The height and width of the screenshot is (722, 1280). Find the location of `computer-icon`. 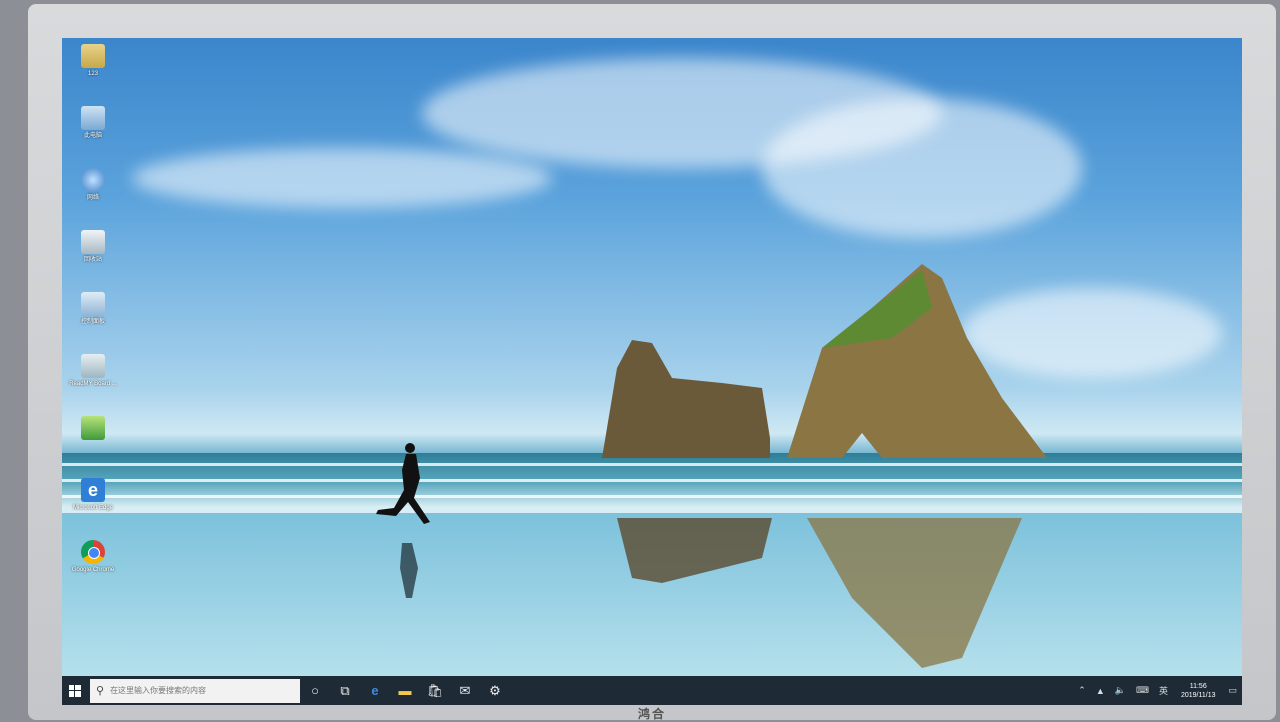

computer-icon is located at coordinates (93, 118).